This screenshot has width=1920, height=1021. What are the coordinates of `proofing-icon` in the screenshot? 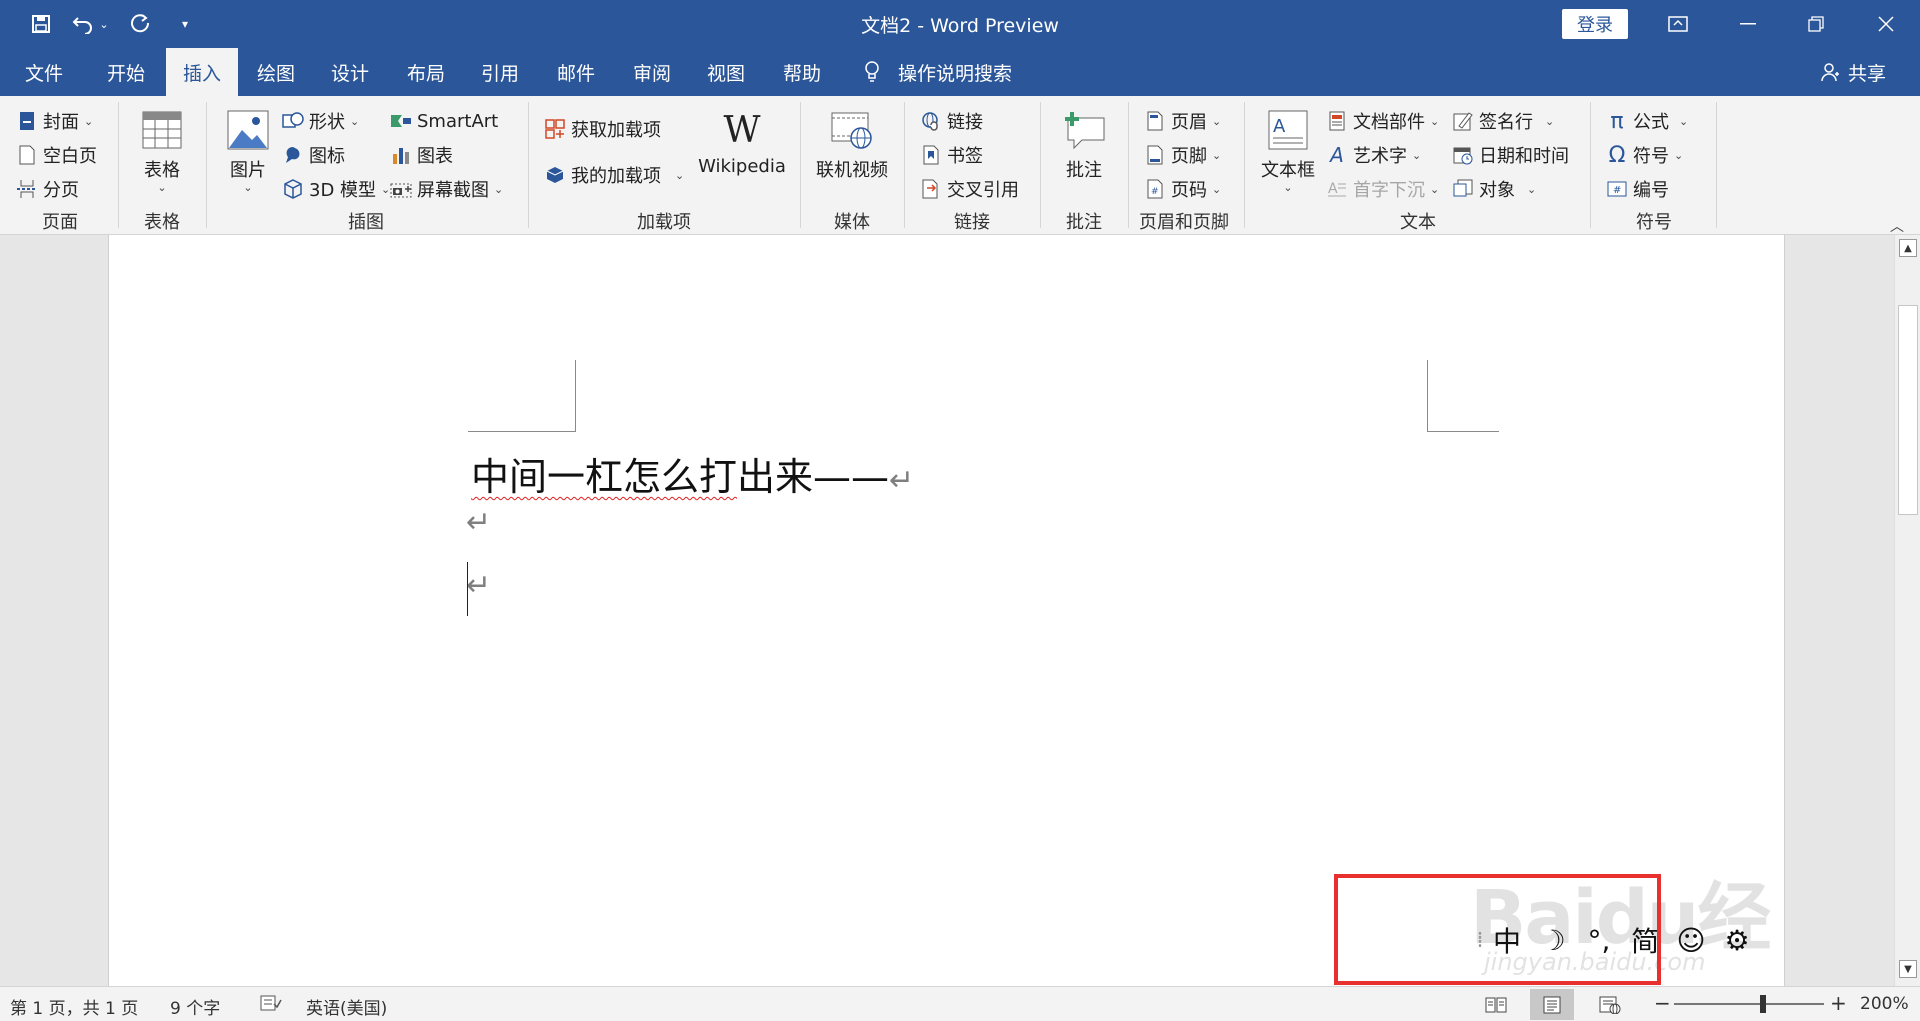 It's located at (271, 1005).